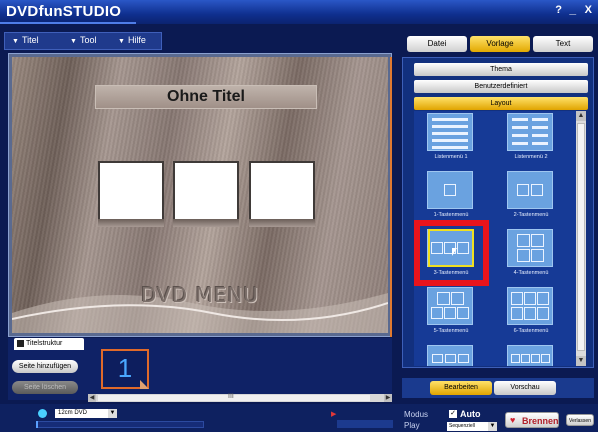  Describe the element at coordinates (132, 40) in the screenshot. I see `menu-hilfe: ▼ Hilfe` at that location.